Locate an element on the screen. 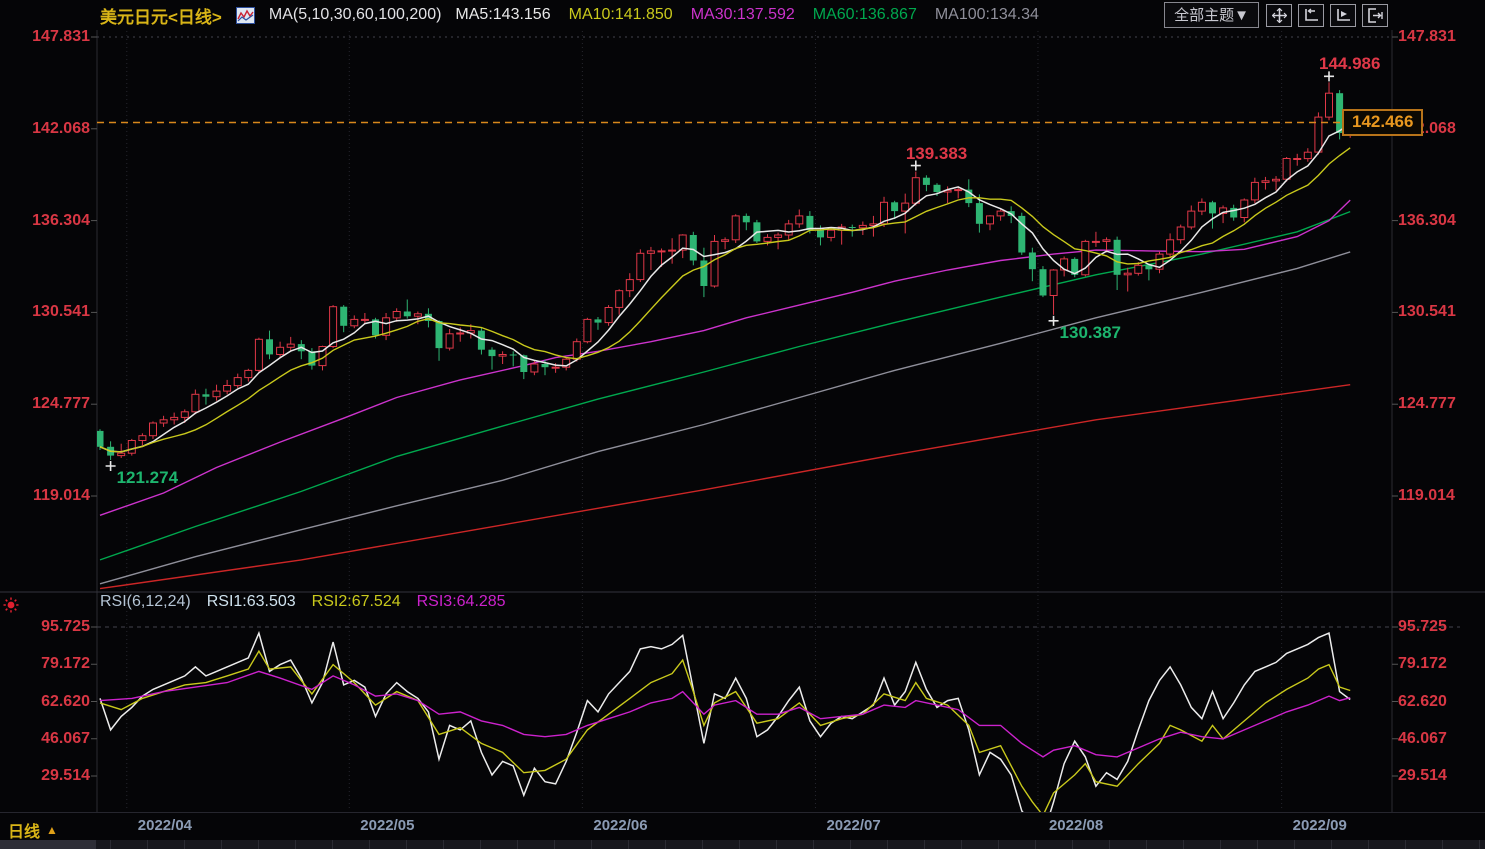  price-axis-label-right: 136.304 is located at coordinates (1427, 220).